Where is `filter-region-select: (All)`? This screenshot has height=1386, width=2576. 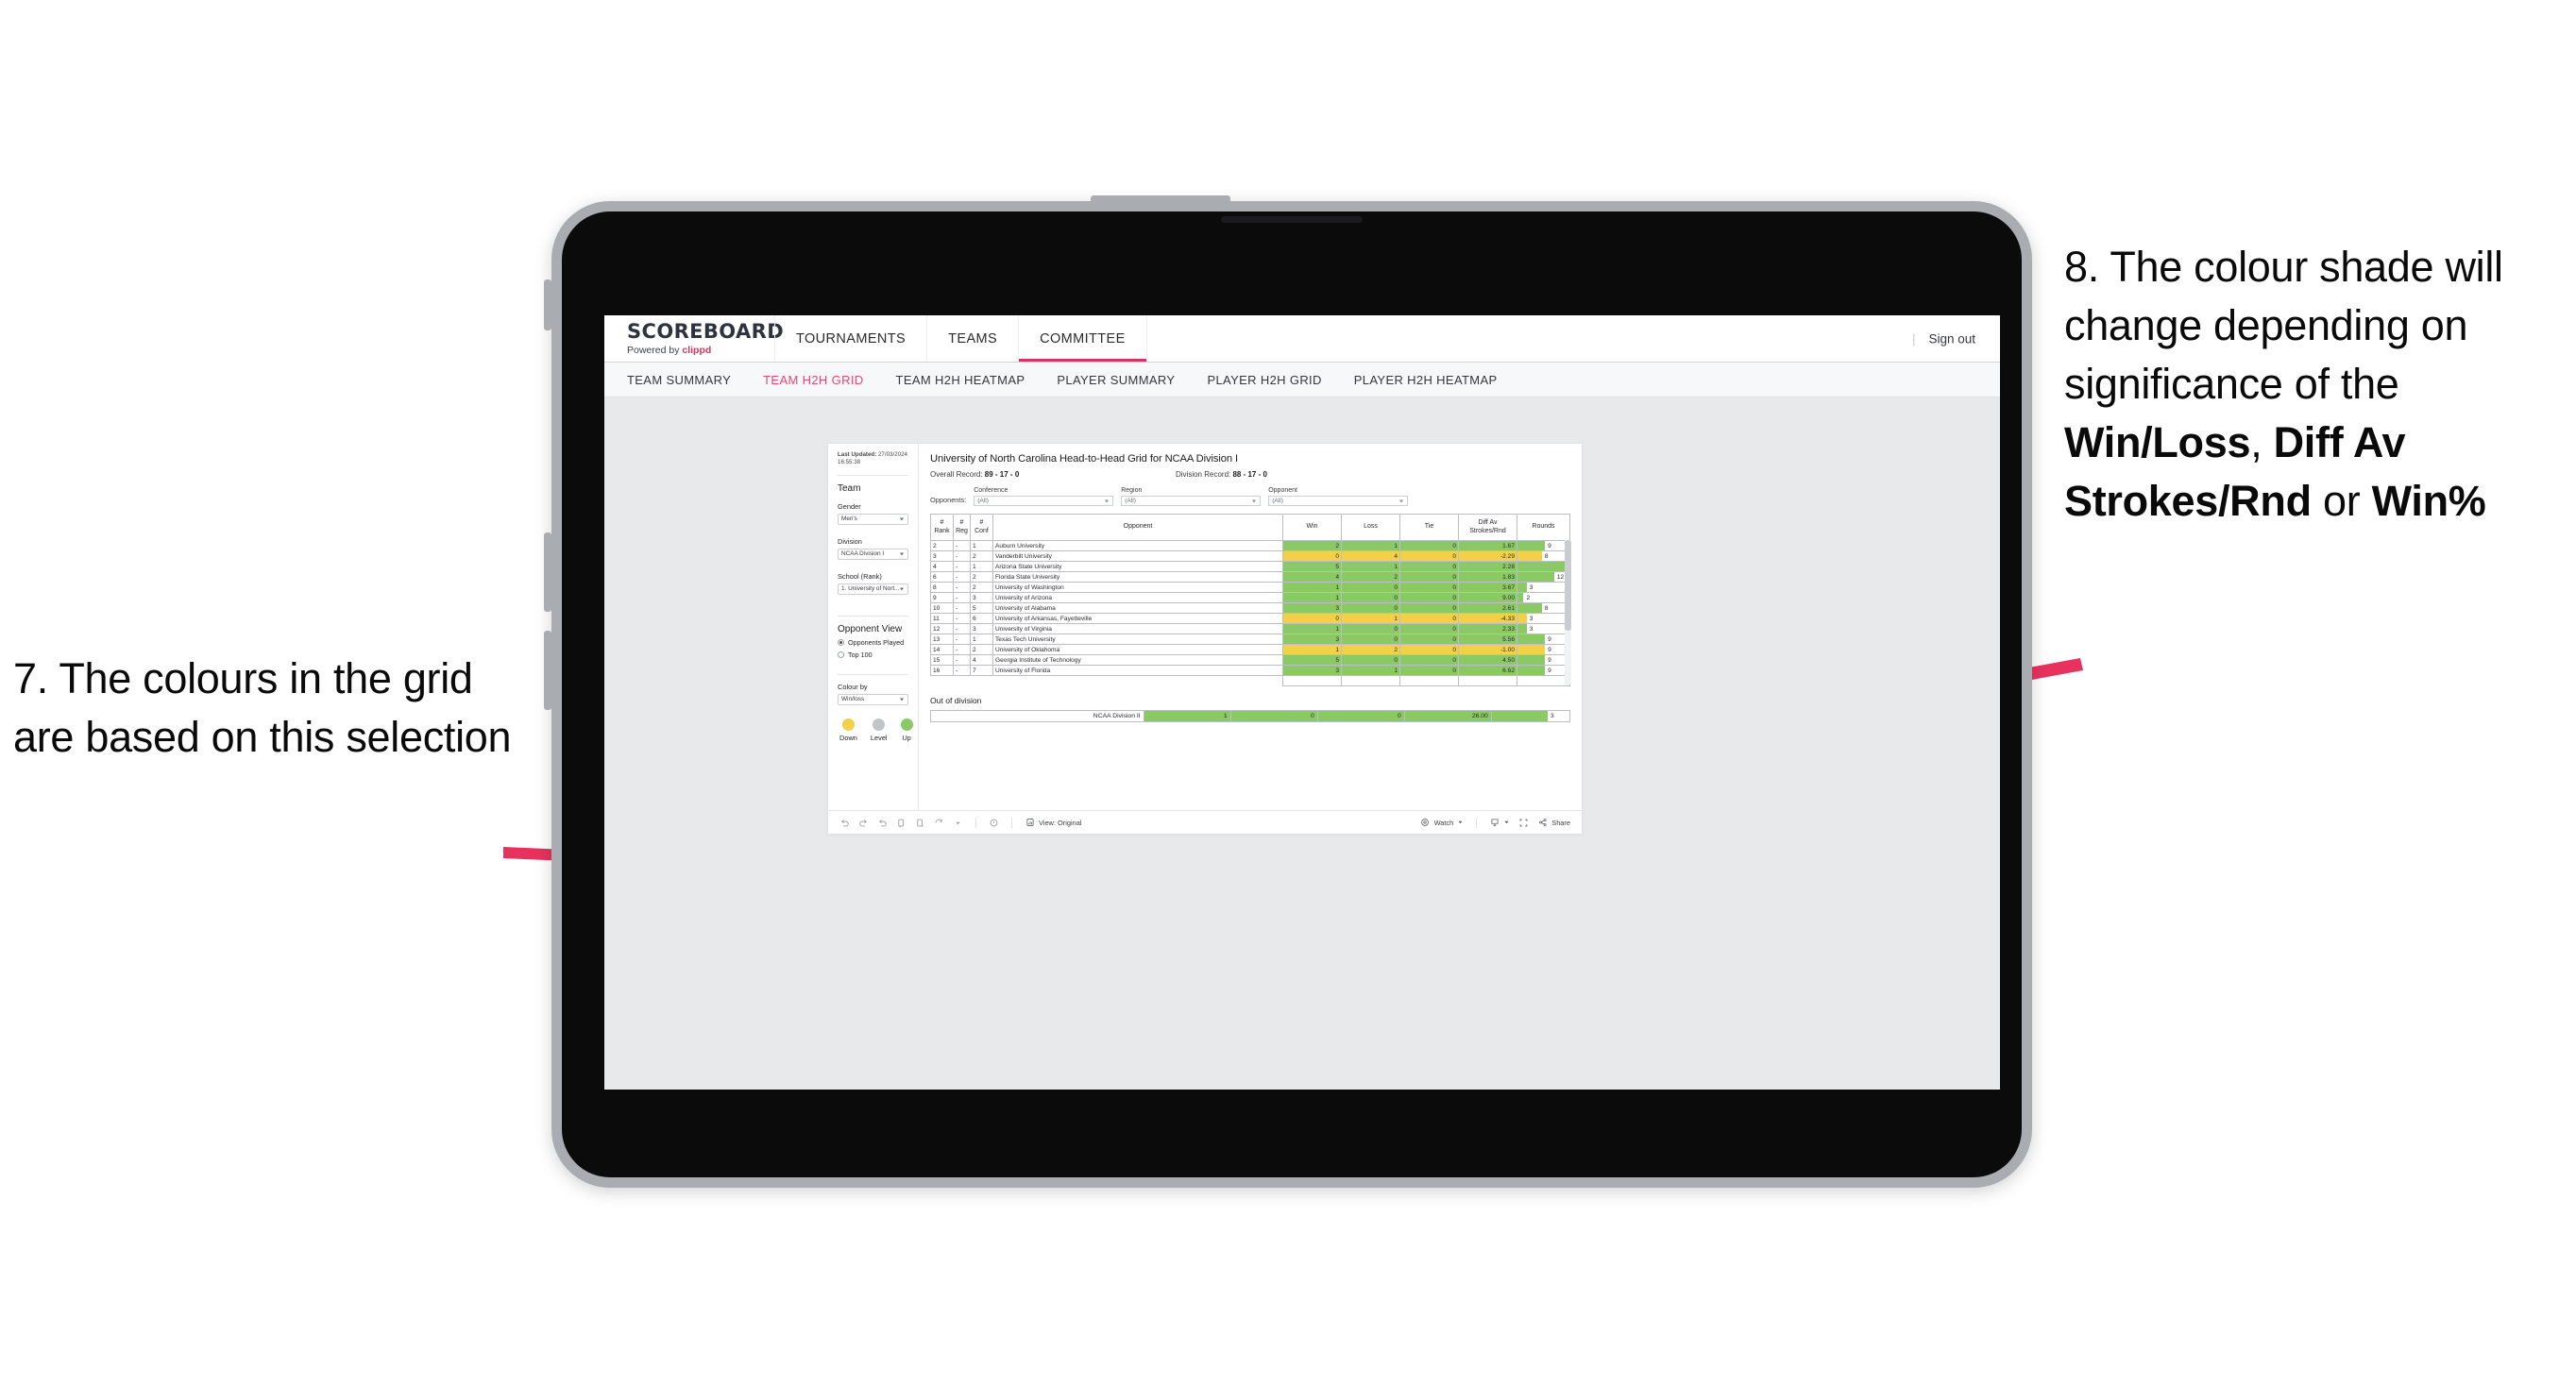
filter-region-select: (All) is located at coordinates (1191, 501).